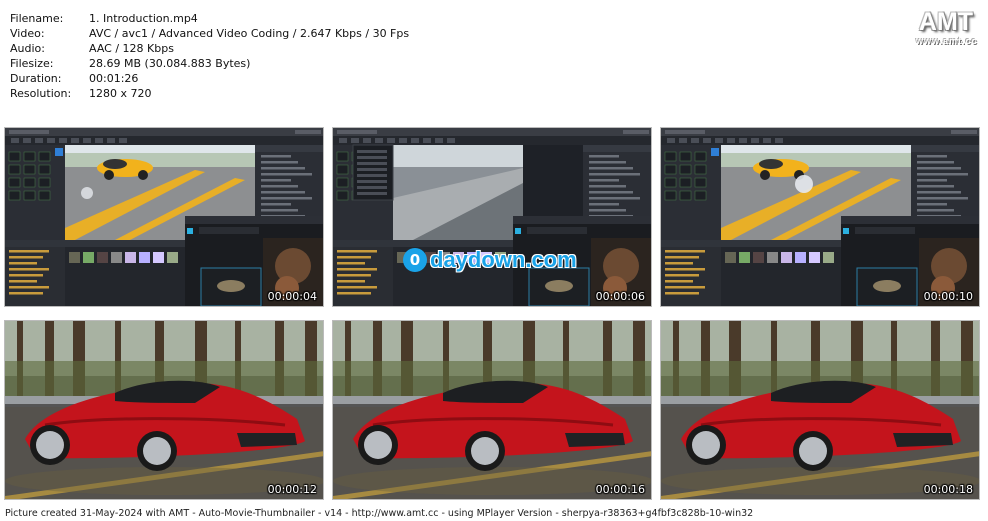 This screenshot has width=988, height=521. I want to click on info-row-resolution: Resolution: 1280 x 720, so click(209, 93).